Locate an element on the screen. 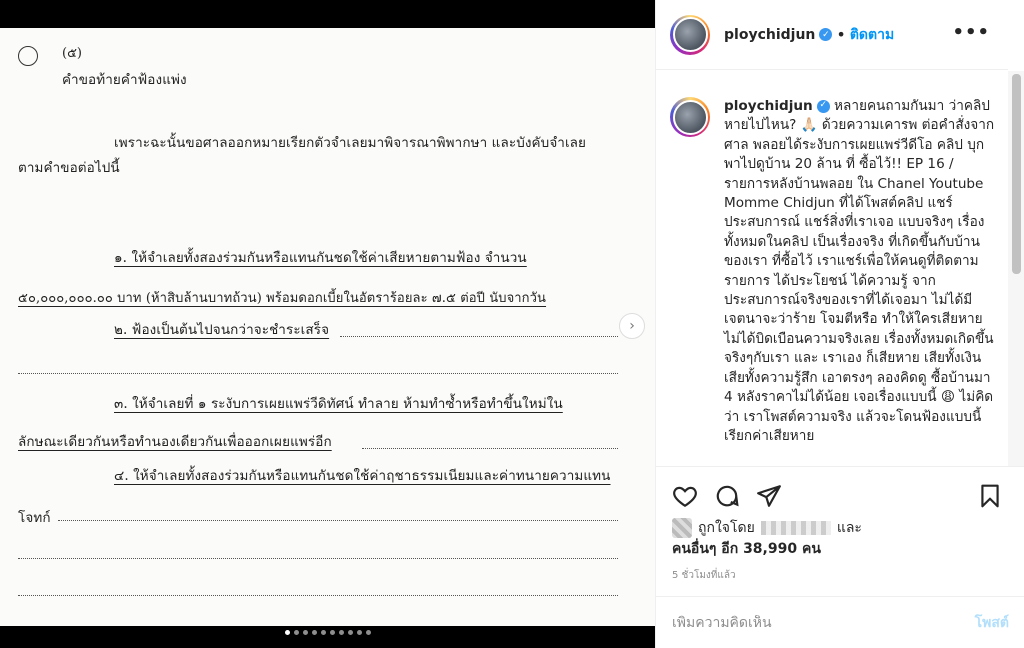 The width and height of the screenshot is (1024, 648). post-header: ploychidjun ✓ • ติดตาม ••• is located at coordinates (832, 35).